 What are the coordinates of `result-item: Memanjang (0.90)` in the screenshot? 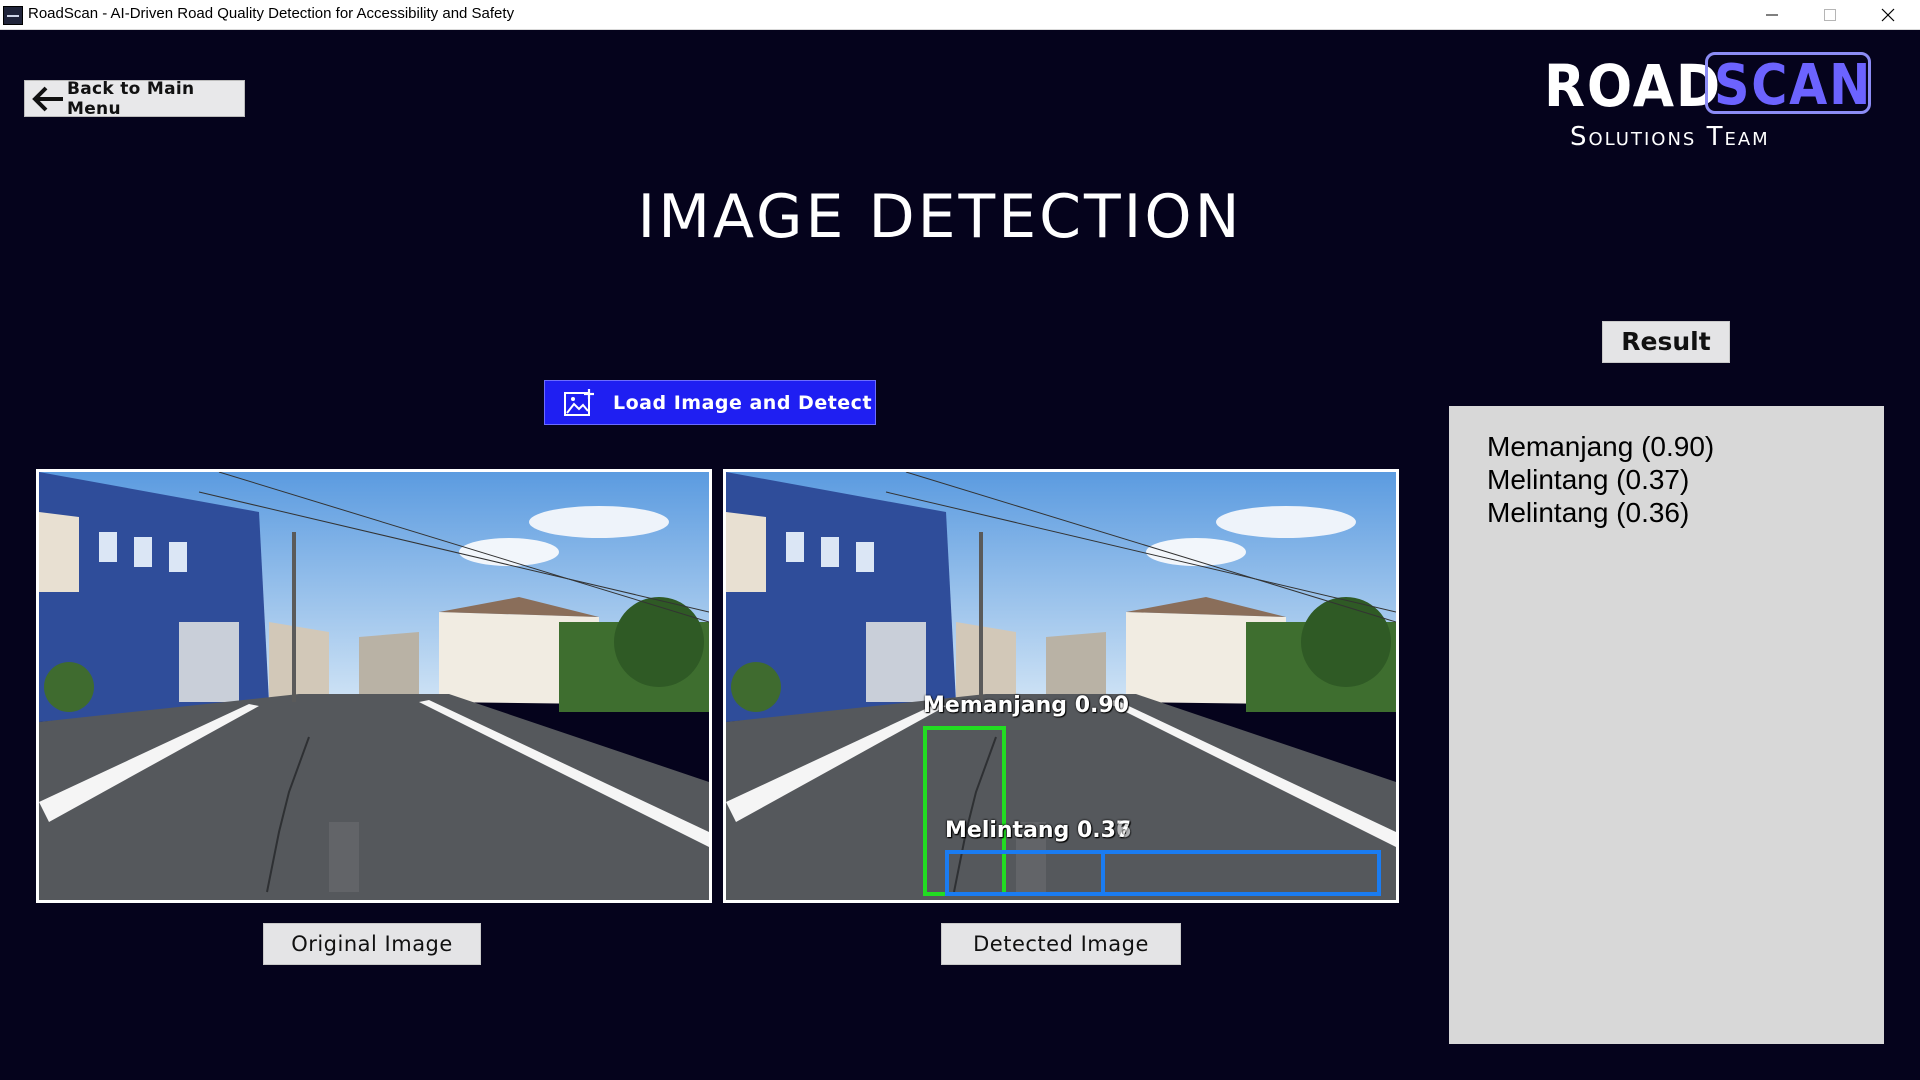 It's located at (1601, 446).